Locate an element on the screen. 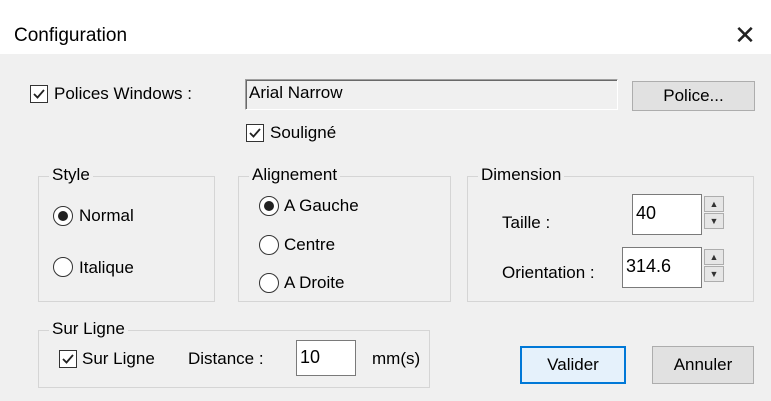 Image resolution: width=771 pixels, height=401 pixels. size-spinner: ▲ ▼ is located at coordinates (714, 214).